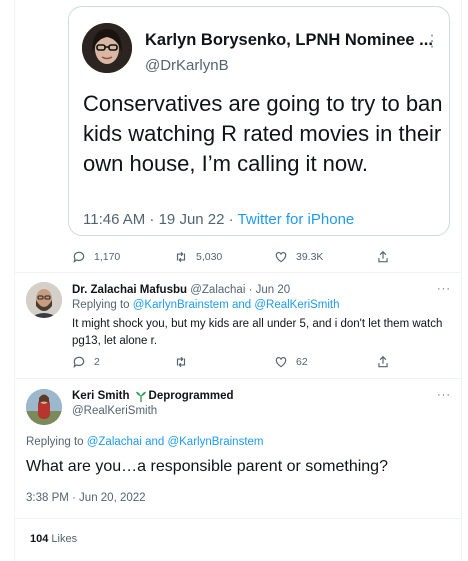 This screenshot has height=561, width=468. Describe the element at coordinates (114, 411) in the screenshot. I see `main-author-handle: @RealKeriSmith` at that location.